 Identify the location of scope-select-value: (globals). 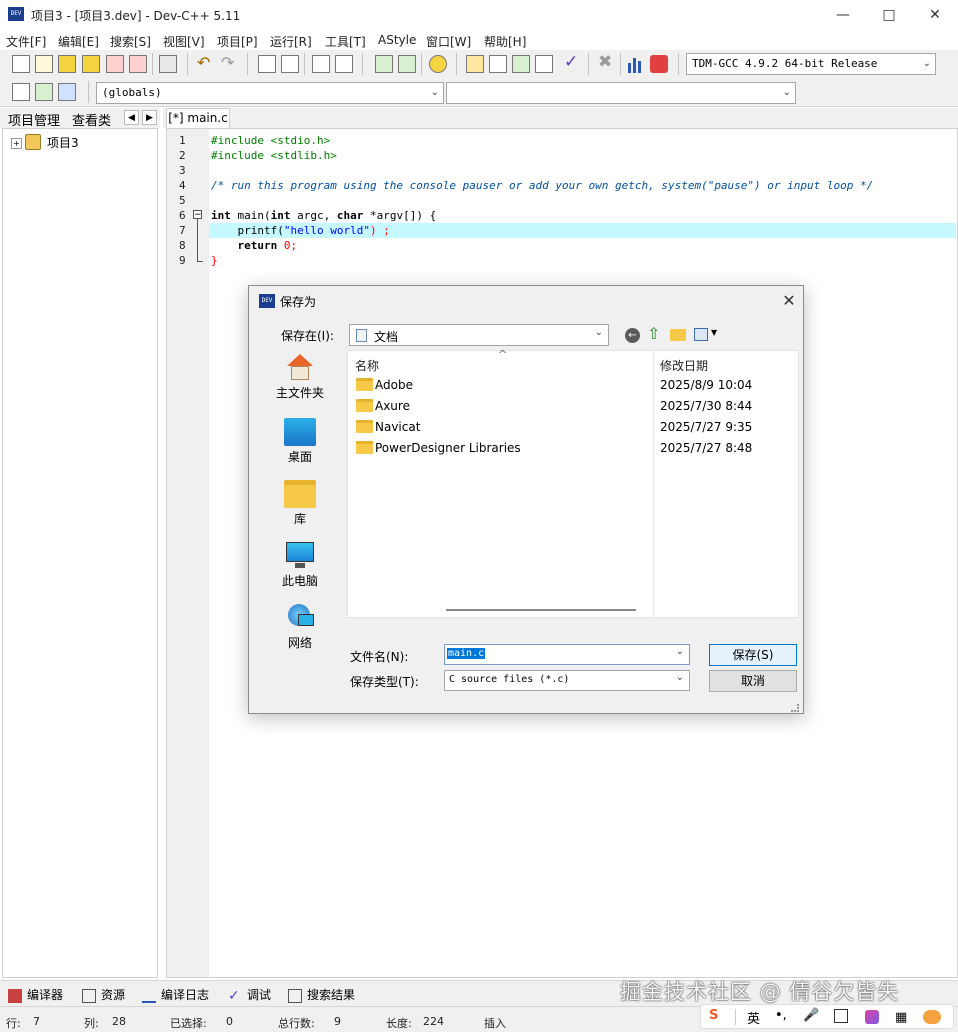
(132, 92).